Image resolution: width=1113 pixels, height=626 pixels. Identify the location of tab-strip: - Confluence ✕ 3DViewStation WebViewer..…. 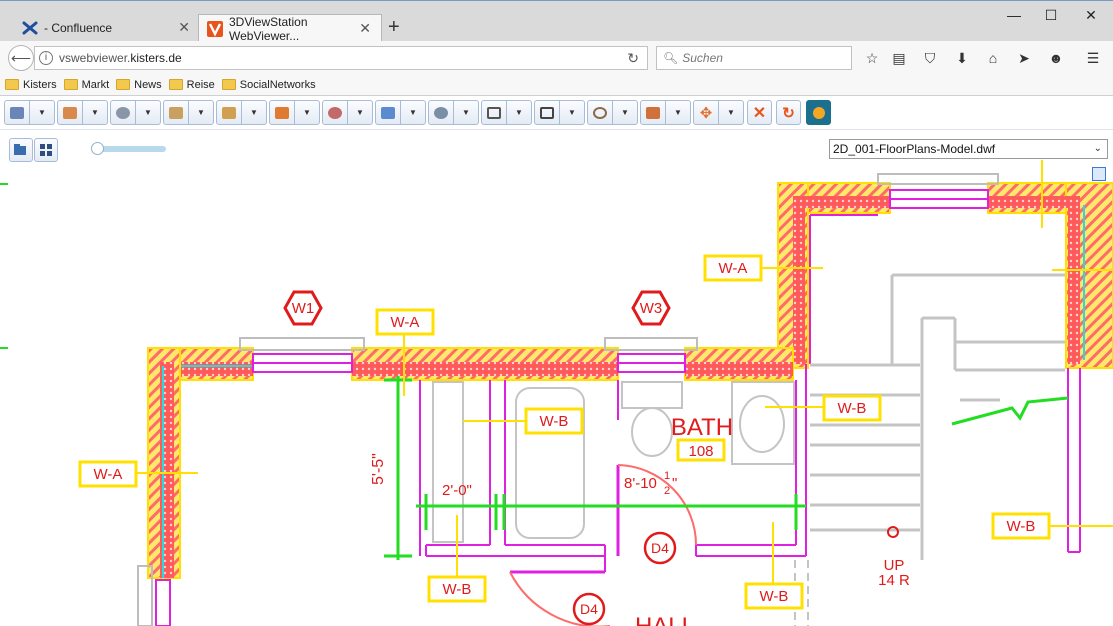
(556, 21).